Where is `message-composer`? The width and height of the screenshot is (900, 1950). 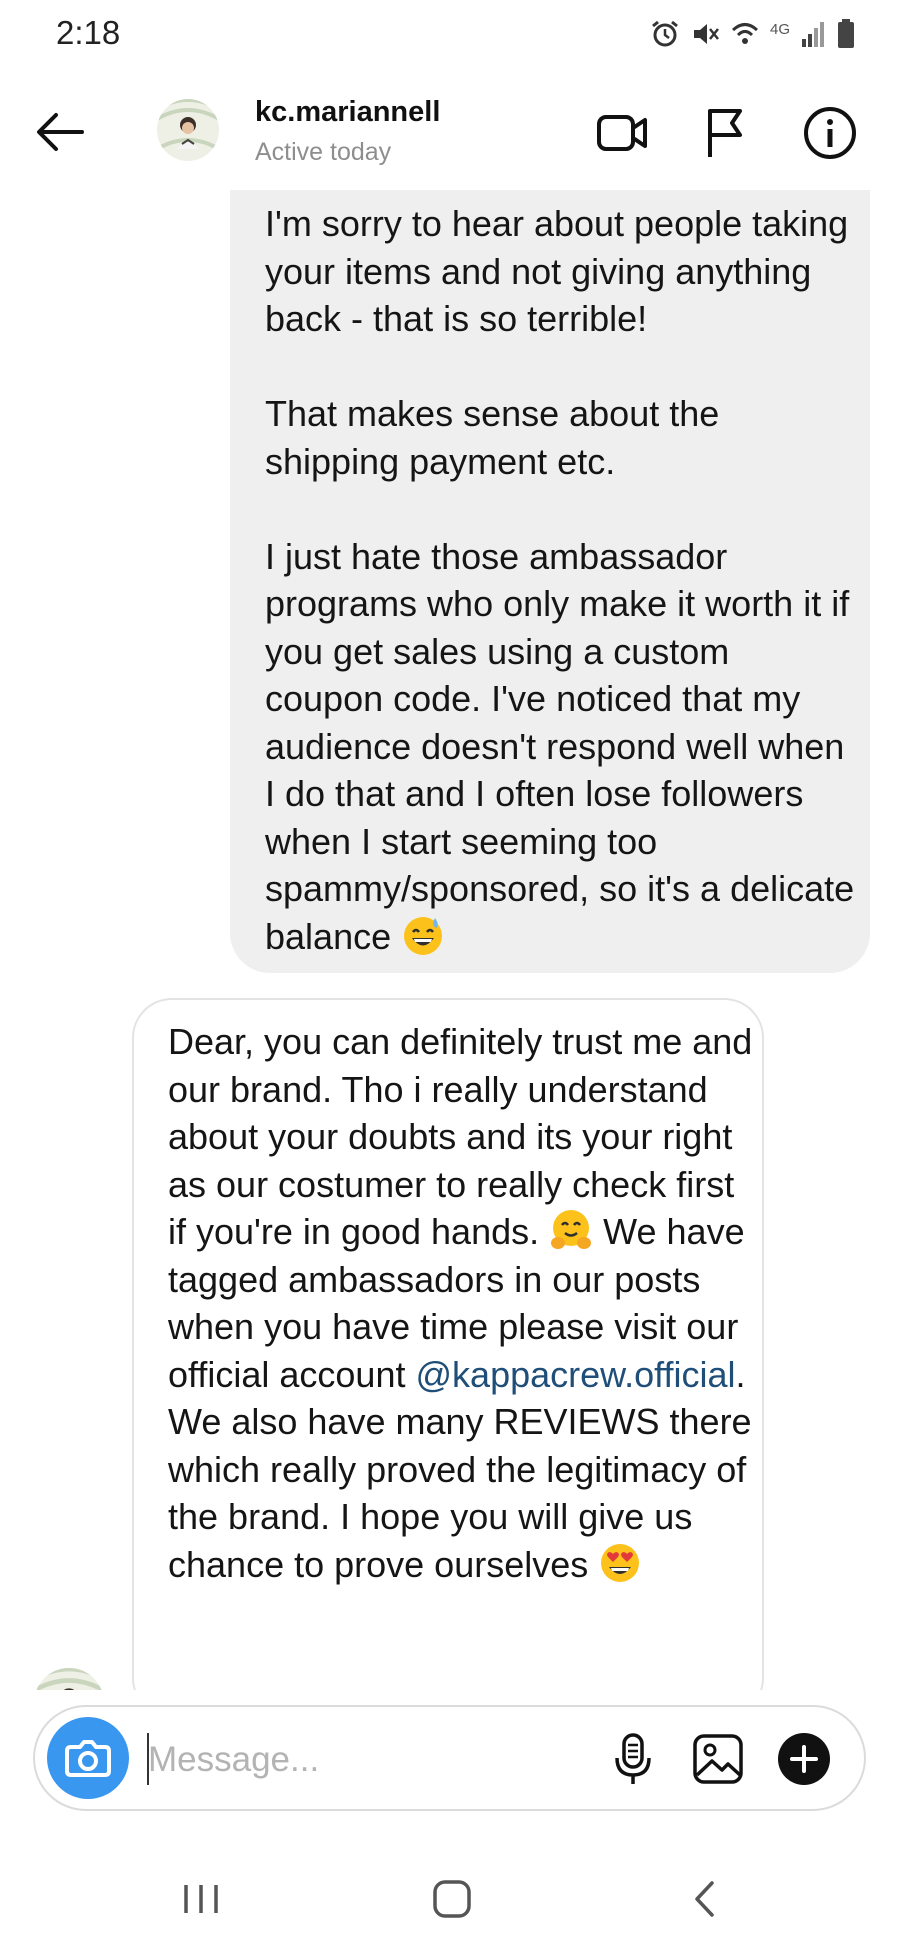 message-composer is located at coordinates (449, 1758).